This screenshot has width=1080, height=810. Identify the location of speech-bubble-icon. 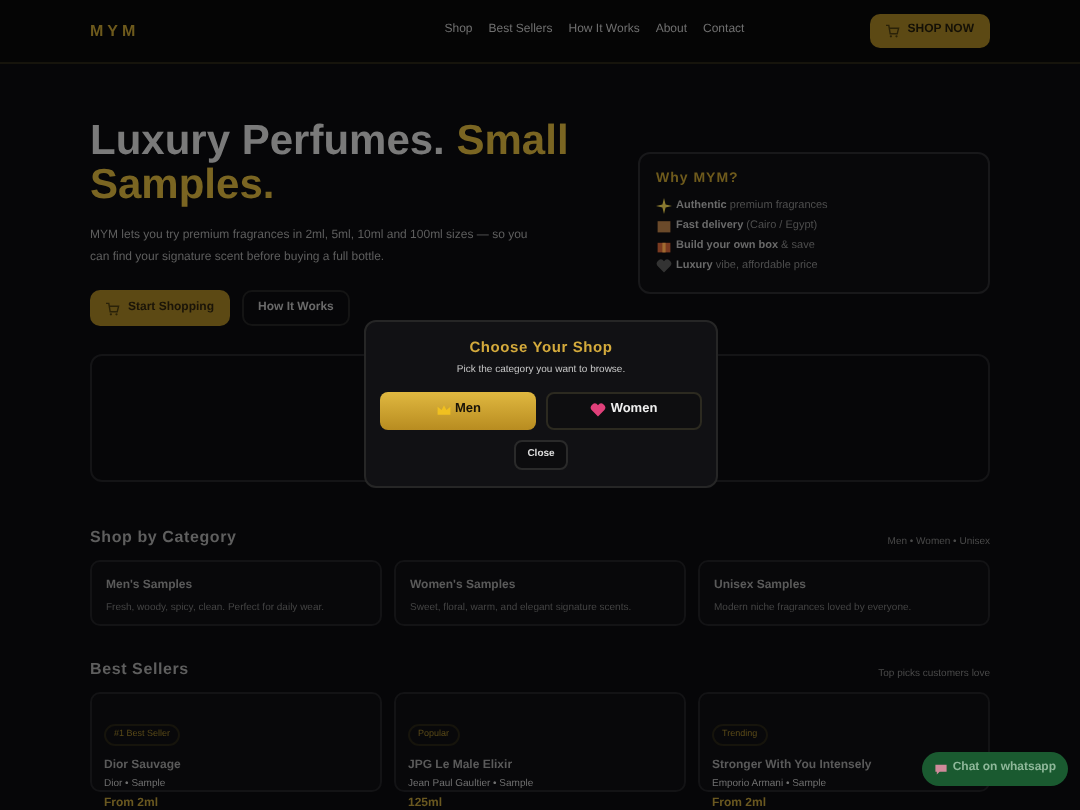
(941, 769).